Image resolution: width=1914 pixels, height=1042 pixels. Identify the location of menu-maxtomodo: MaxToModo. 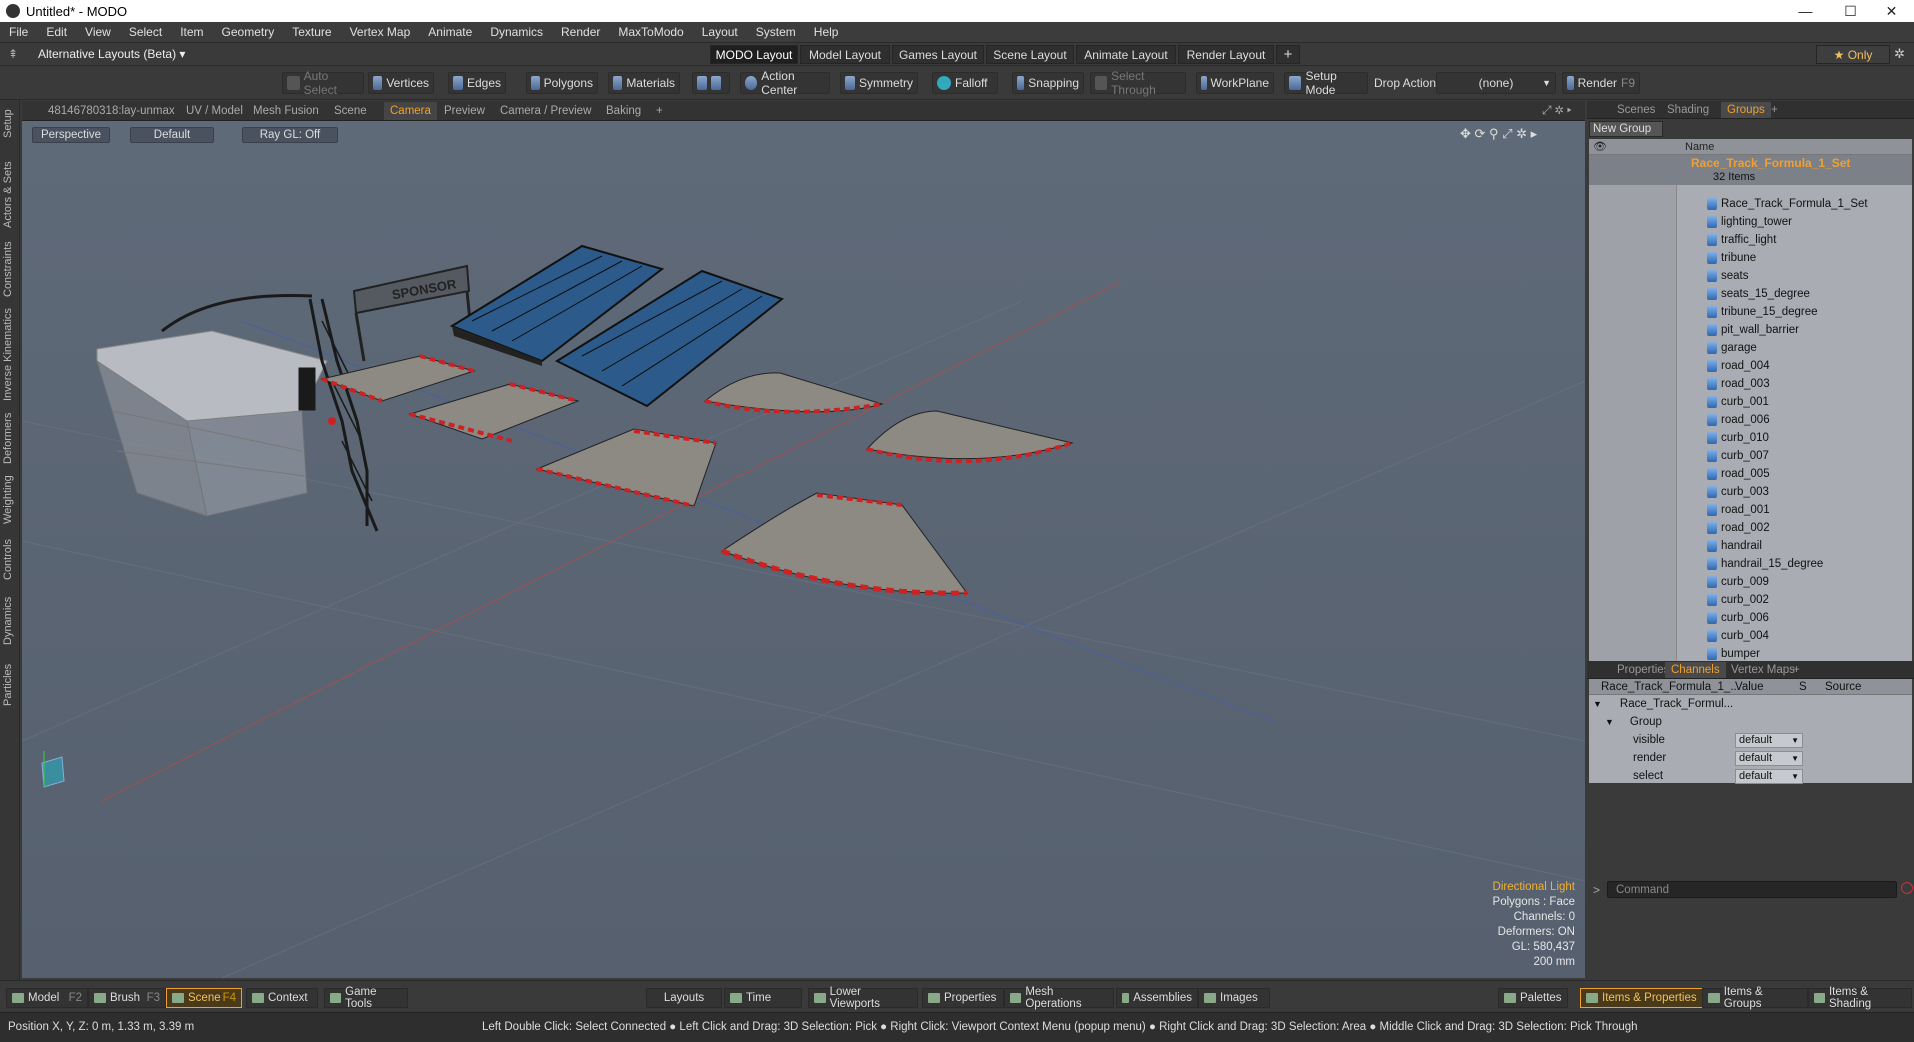
(650, 32).